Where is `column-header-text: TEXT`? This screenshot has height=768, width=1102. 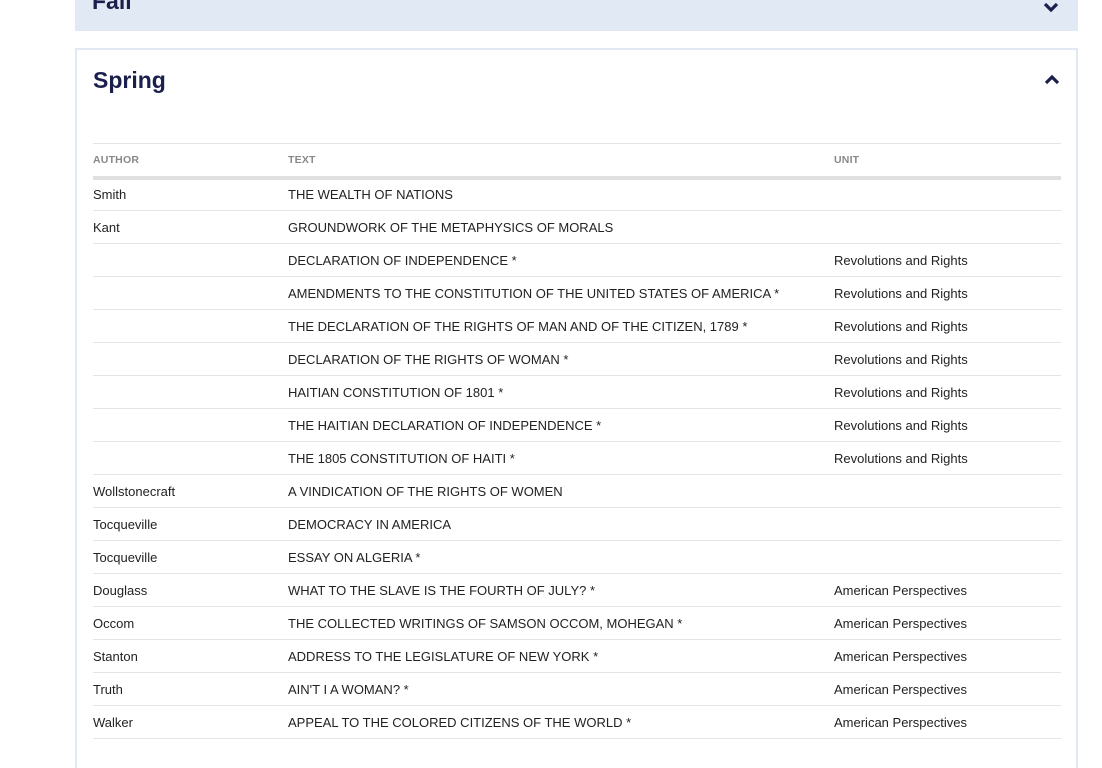
column-header-text: TEXT is located at coordinates (561, 161).